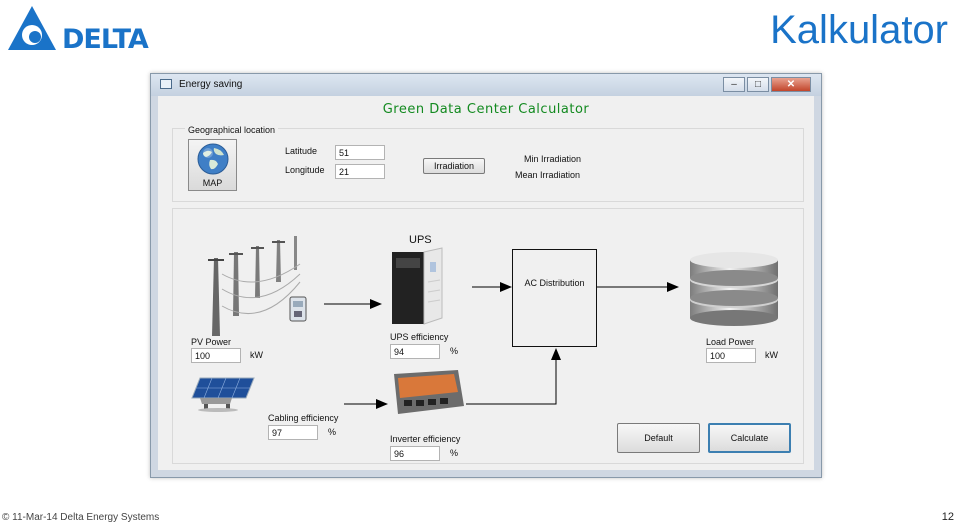 This screenshot has height=525, width=960. I want to click on irradiation-button: Irradiation, so click(454, 166).